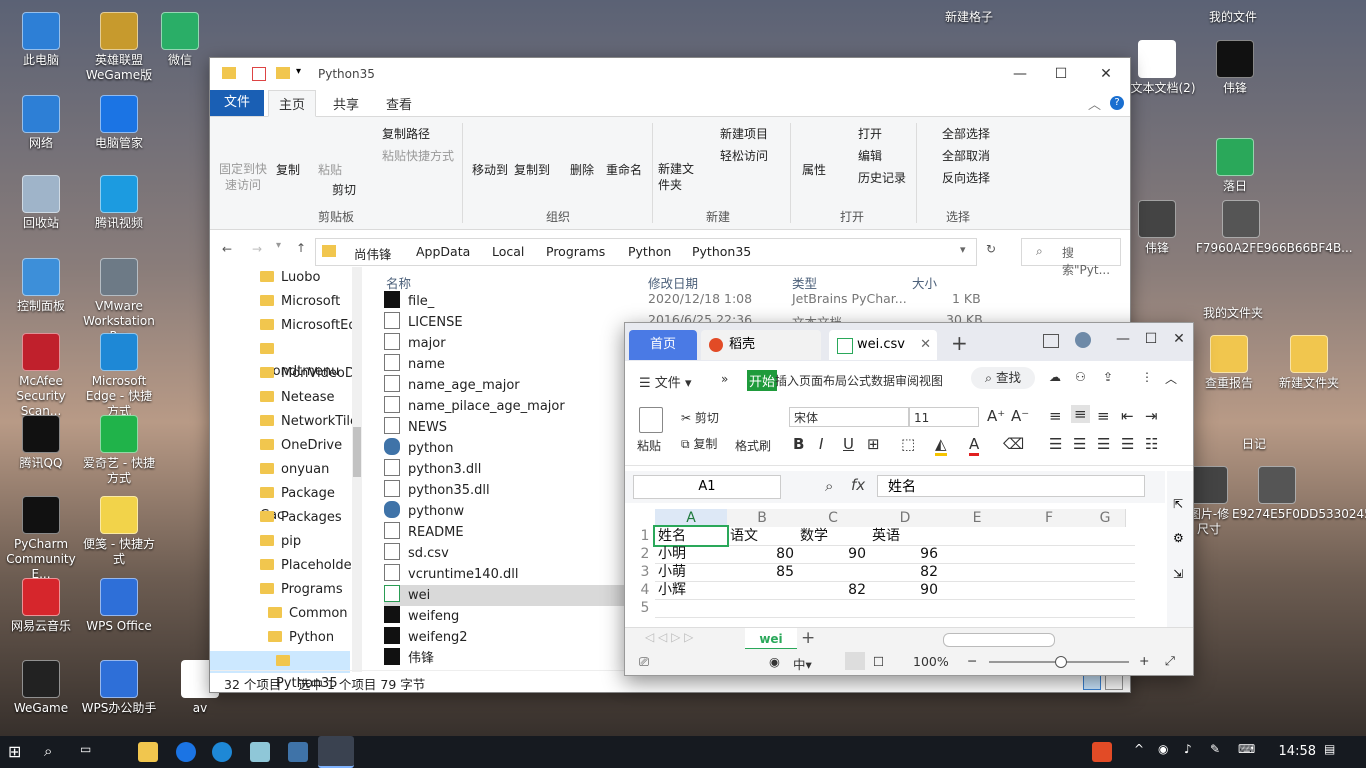  Describe the element at coordinates (41, 203) in the screenshot. I see `desktop-icon-recycle-bin: 回收站` at that location.